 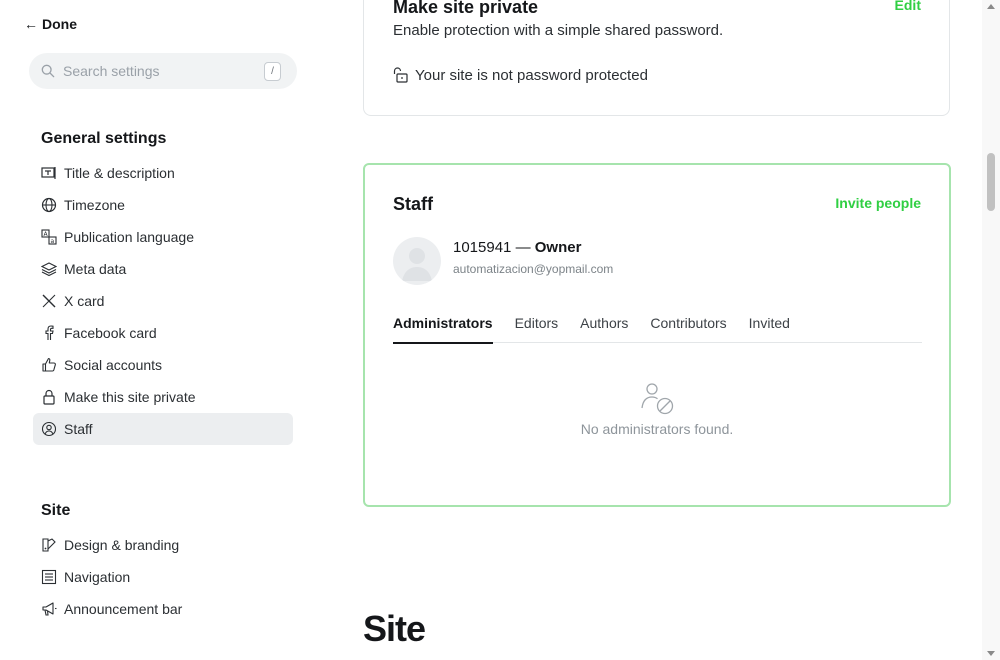 What do you see at coordinates (991, 182) in the screenshot?
I see `scrollbar-thumb` at bounding box center [991, 182].